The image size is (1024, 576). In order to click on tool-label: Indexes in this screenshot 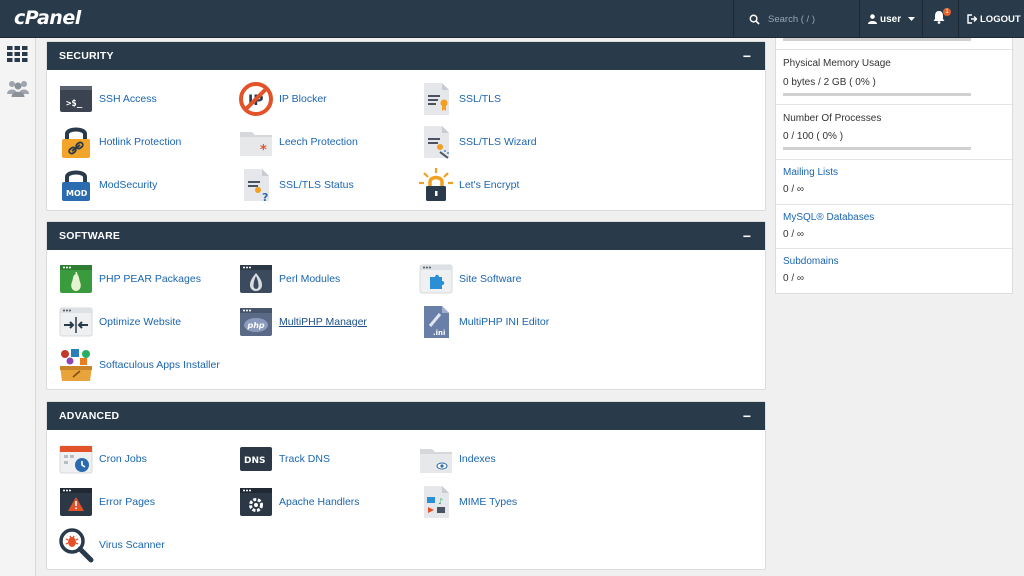, I will do `click(477, 459)`.